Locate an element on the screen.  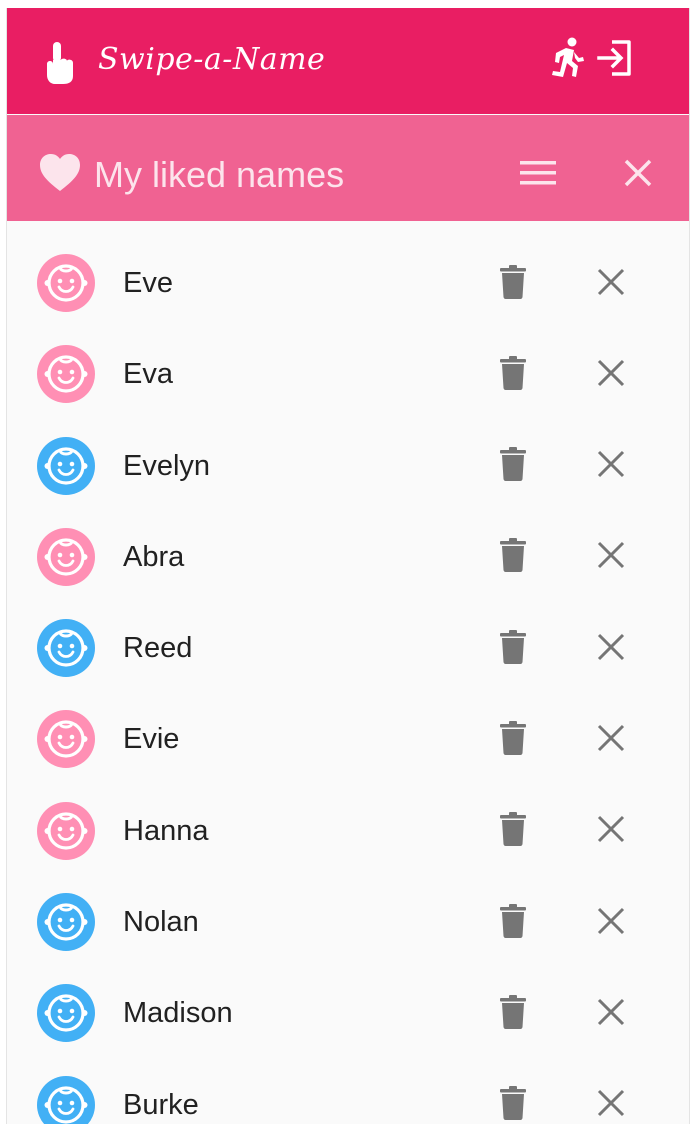
list-item-eve: Eve is located at coordinates (348, 281).